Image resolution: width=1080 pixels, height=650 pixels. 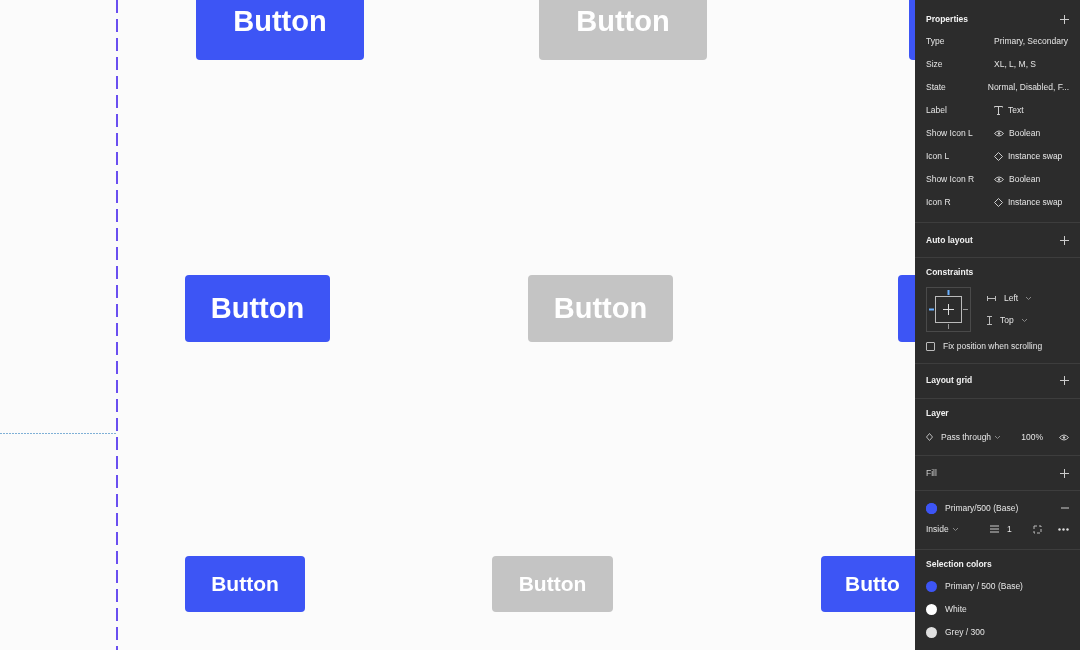 What do you see at coordinates (1031, 41) in the screenshot?
I see `property-value: Primary, Secondary` at bounding box center [1031, 41].